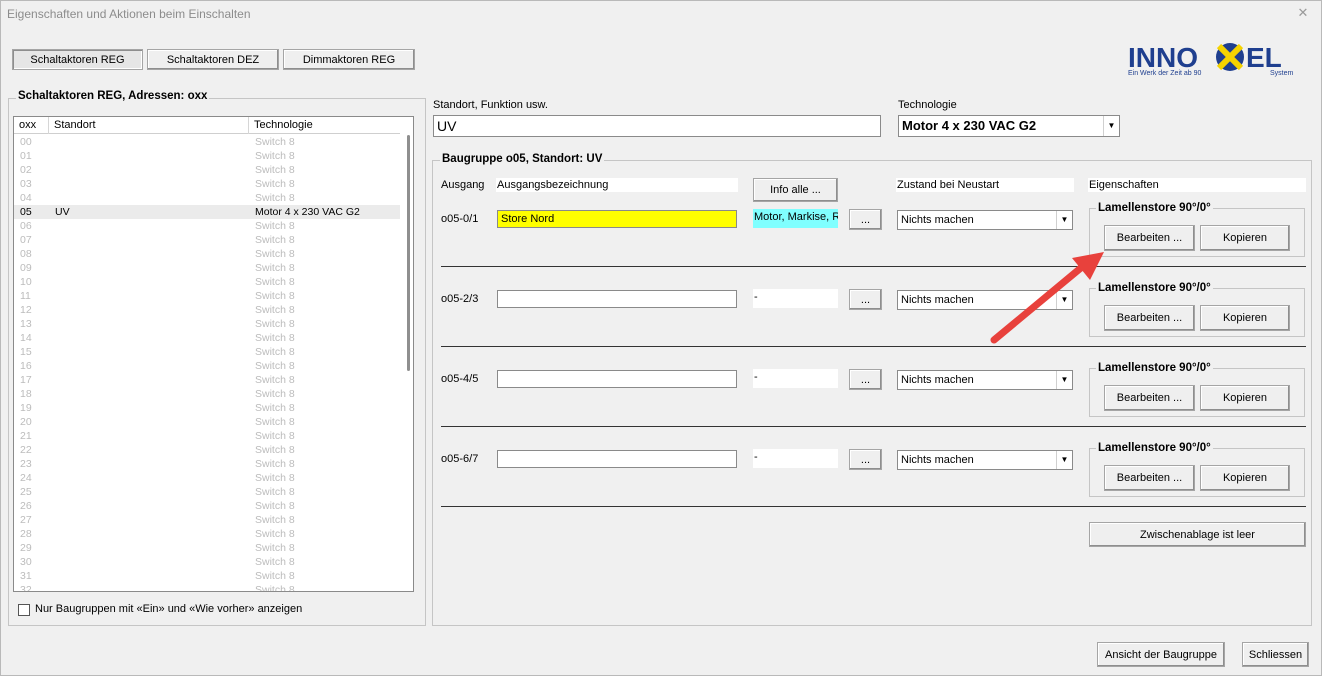 Image resolution: width=1322 pixels, height=676 pixels. What do you see at coordinates (1218, 58) in the screenshot?
I see `innoxel-logo: INNO EL Ein Werk der Zeit ab 90 System` at bounding box center [1218, 58].